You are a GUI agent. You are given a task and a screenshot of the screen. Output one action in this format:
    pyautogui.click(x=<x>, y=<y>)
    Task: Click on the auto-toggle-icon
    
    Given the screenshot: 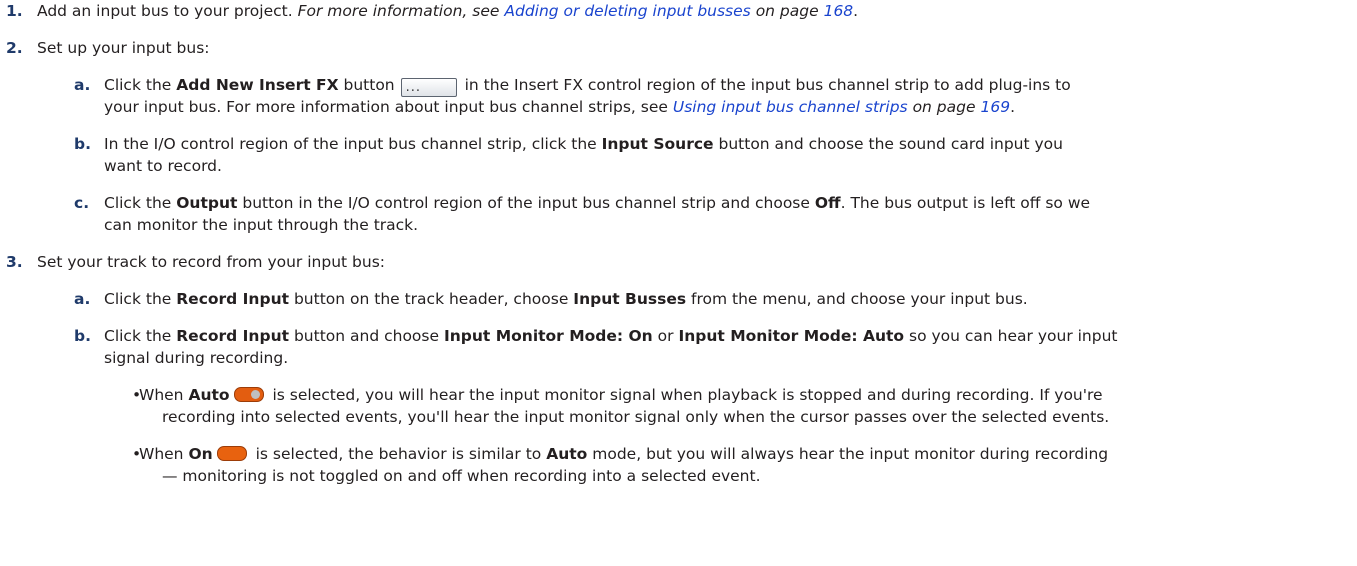 What is the action you would take?
    pyautogui.click(x=248, y=394)
    